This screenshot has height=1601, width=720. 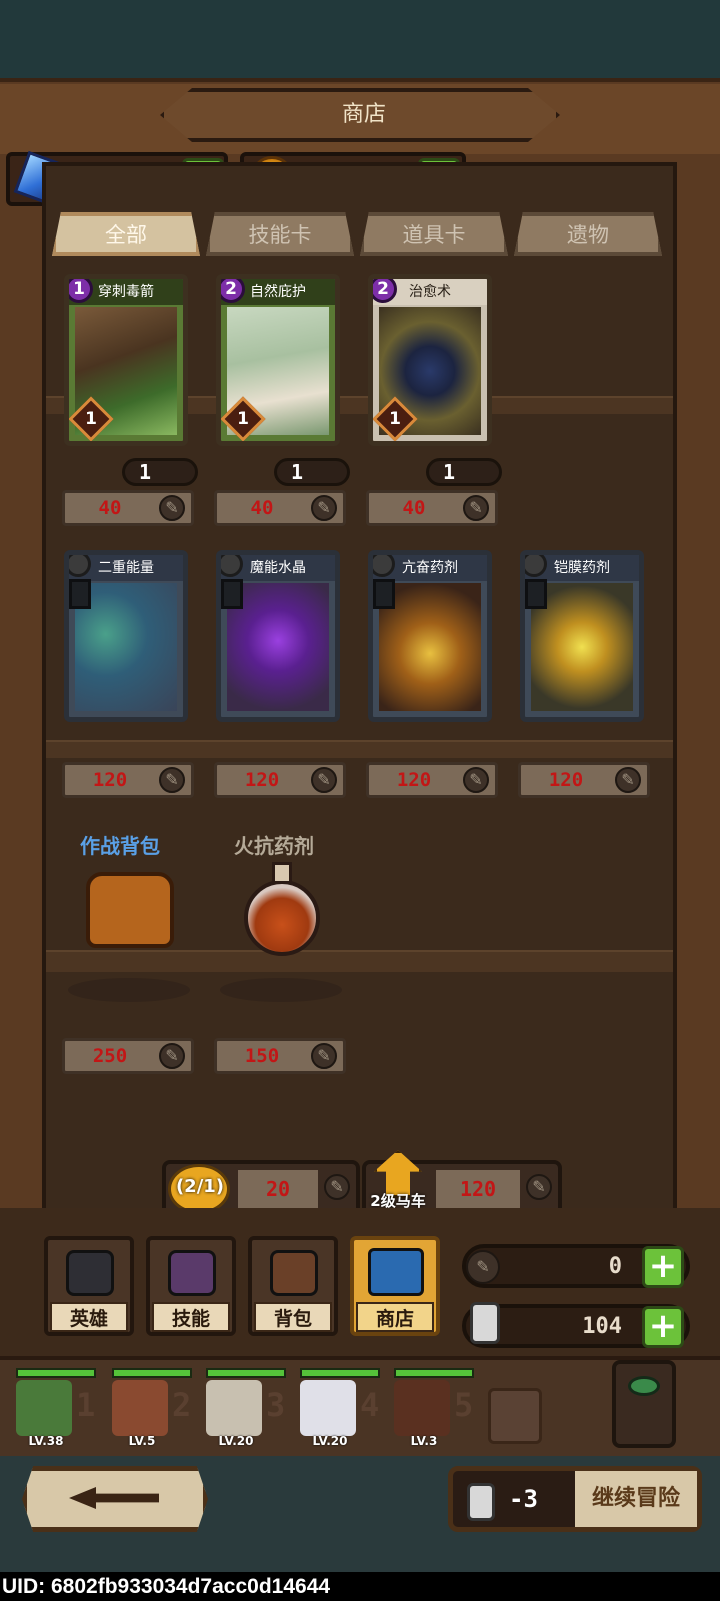 What do you see at coordinates (576, 1325) in the screenshot?
I see `potion-resource: 104 +` at bounding box center [576, 1325].